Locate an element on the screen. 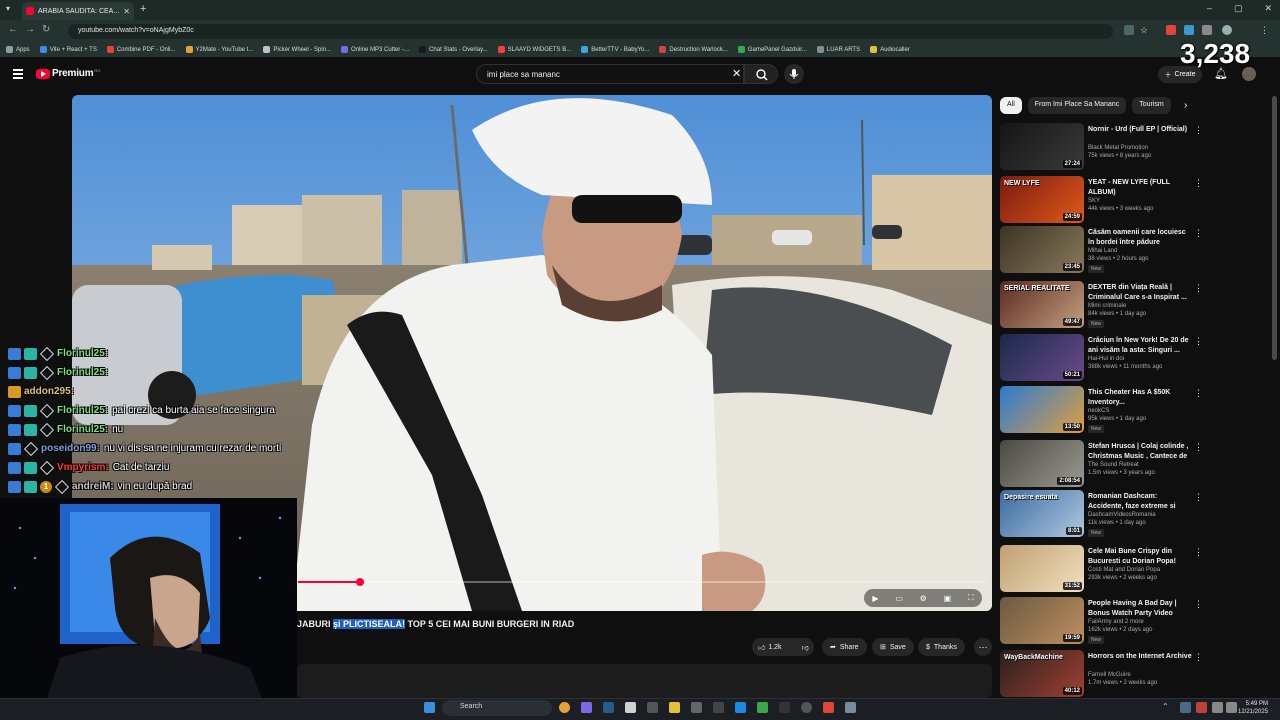 This screenshot has height=720, width=1280. channel-name: neokCS is located at coordinates (1098, 411).